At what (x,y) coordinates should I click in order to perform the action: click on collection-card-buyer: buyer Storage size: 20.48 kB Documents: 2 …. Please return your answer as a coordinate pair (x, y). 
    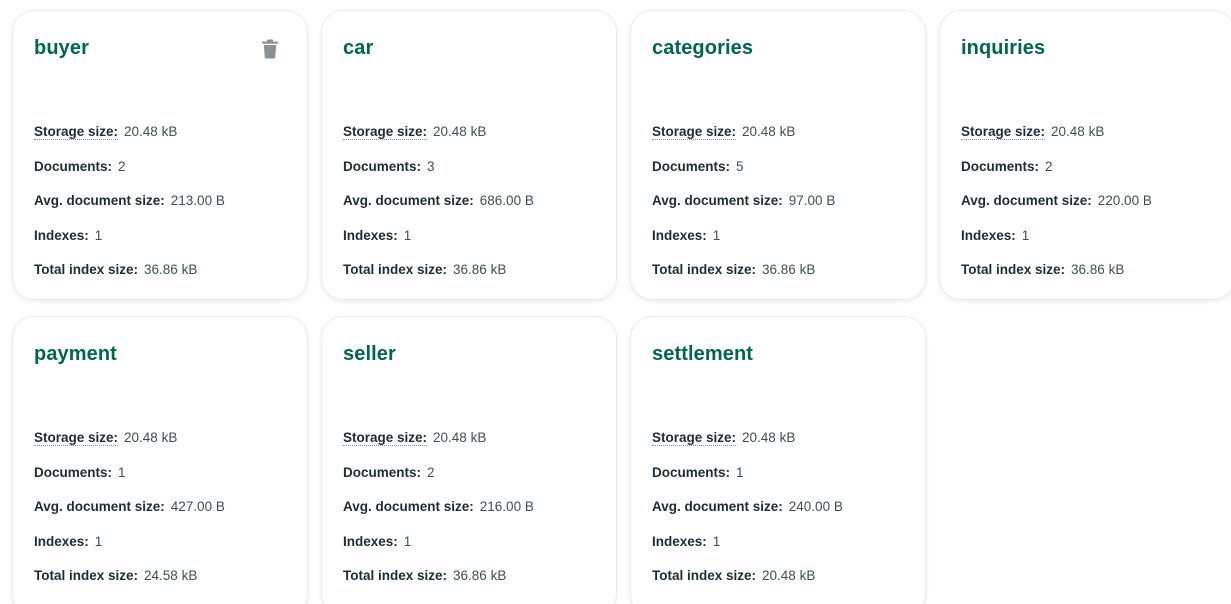
    Looking at the image, I should click on (160, 155).